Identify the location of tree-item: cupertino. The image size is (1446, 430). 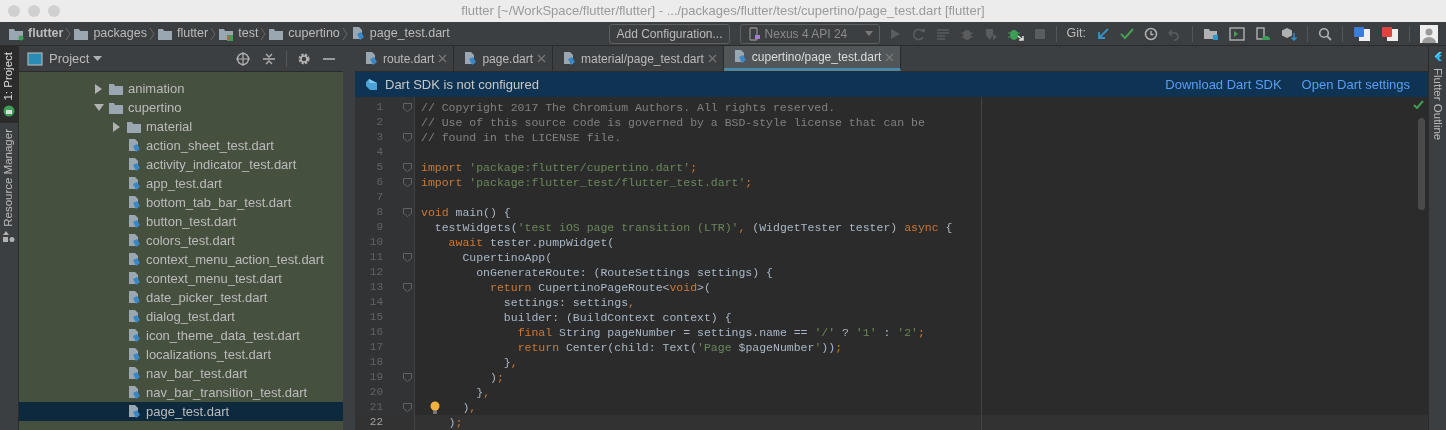
(181, 107).